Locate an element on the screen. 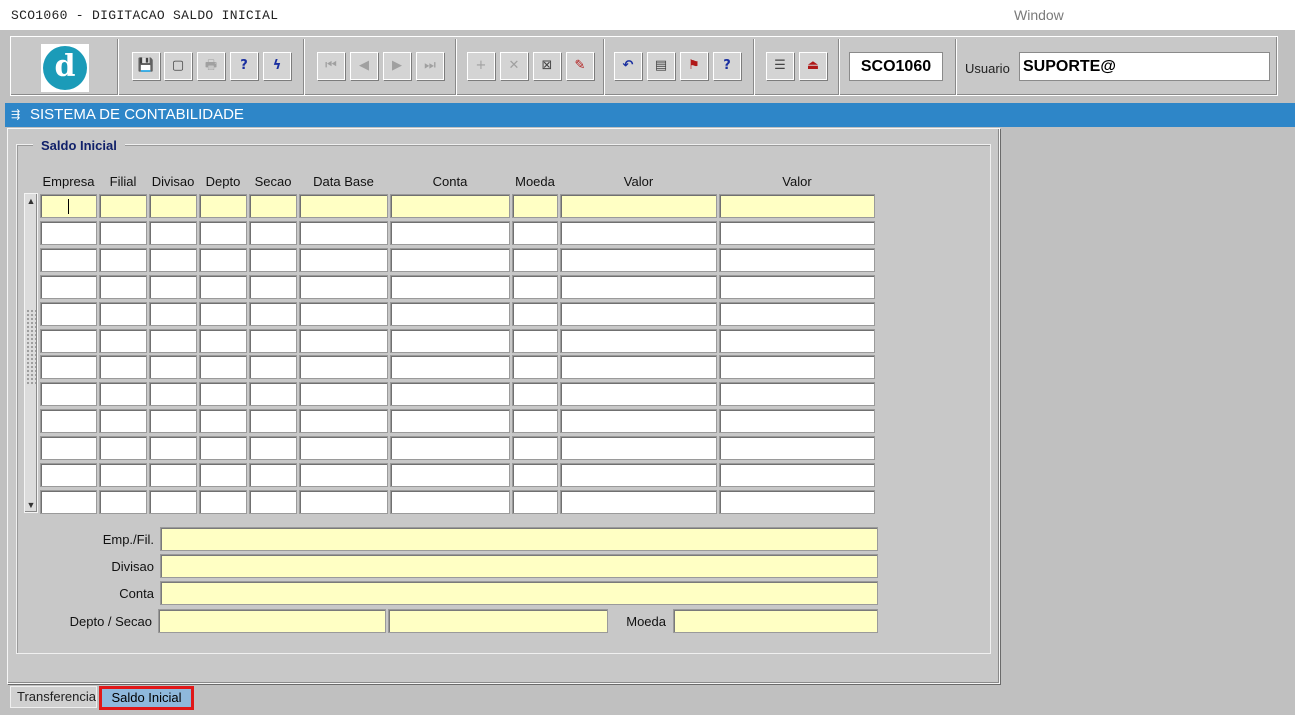 Image resolution: width=1295 pixels, height=715 pixels. clear-record-button: ⊠ is located at coordinates (547, 66).